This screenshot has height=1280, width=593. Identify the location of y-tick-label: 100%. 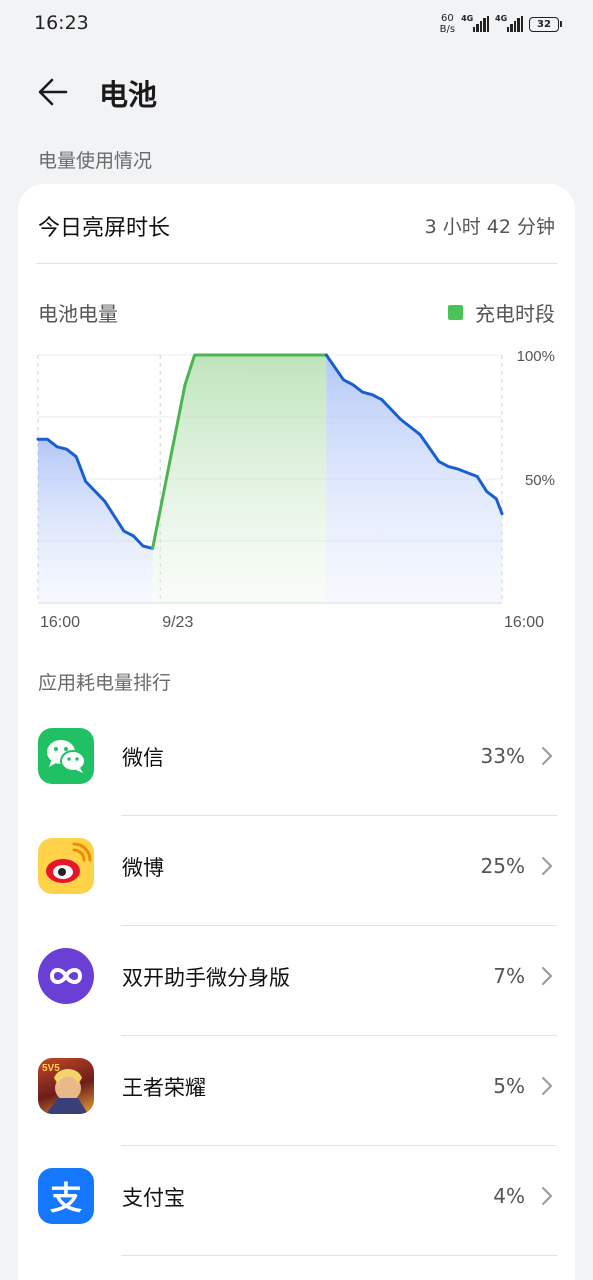
(536, 356).